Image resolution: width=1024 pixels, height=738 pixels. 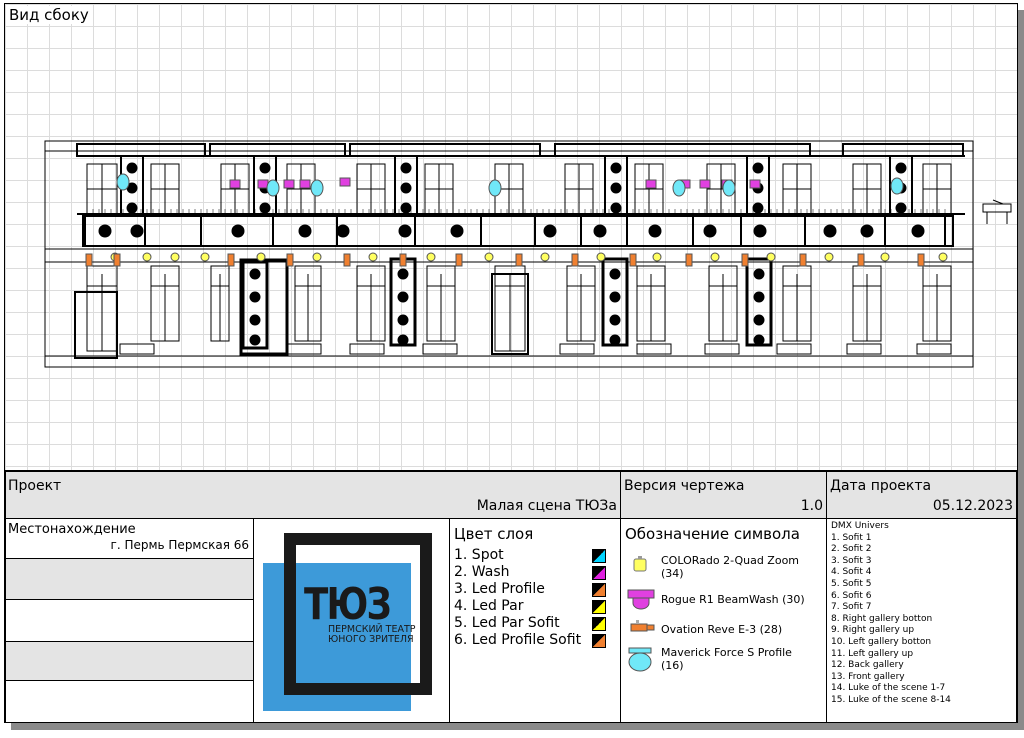 I want to click on layer-item: 4. Led Par, so click(x=530, y=606).